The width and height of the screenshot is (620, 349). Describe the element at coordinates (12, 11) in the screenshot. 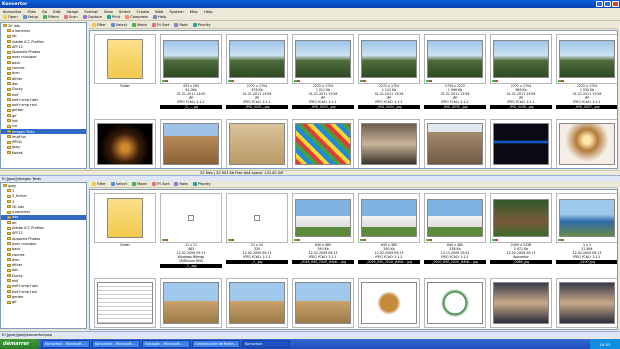

I see `menu-item: Konvertor` at that location.